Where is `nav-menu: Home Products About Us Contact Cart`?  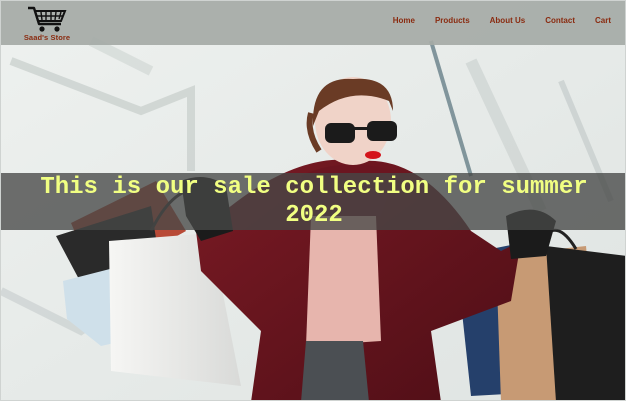 nav-menu: Home Products About Us Contact Cart is located at coordinates (492, 20).